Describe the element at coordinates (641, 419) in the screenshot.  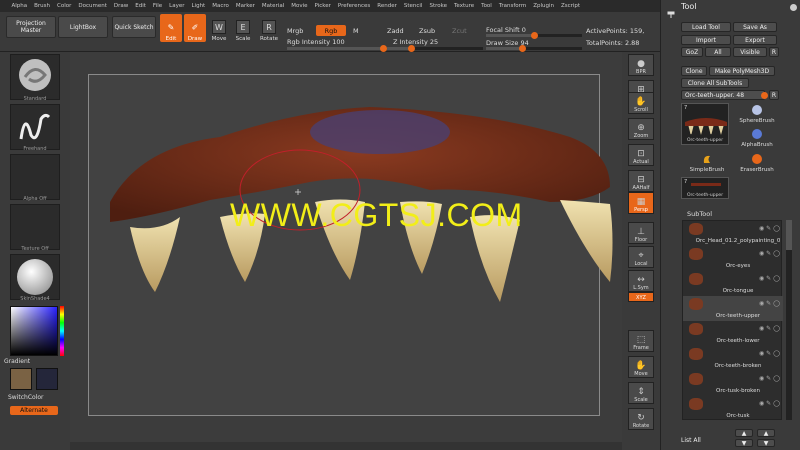
I see `rotate-button: ↻ Rotate` at that location.